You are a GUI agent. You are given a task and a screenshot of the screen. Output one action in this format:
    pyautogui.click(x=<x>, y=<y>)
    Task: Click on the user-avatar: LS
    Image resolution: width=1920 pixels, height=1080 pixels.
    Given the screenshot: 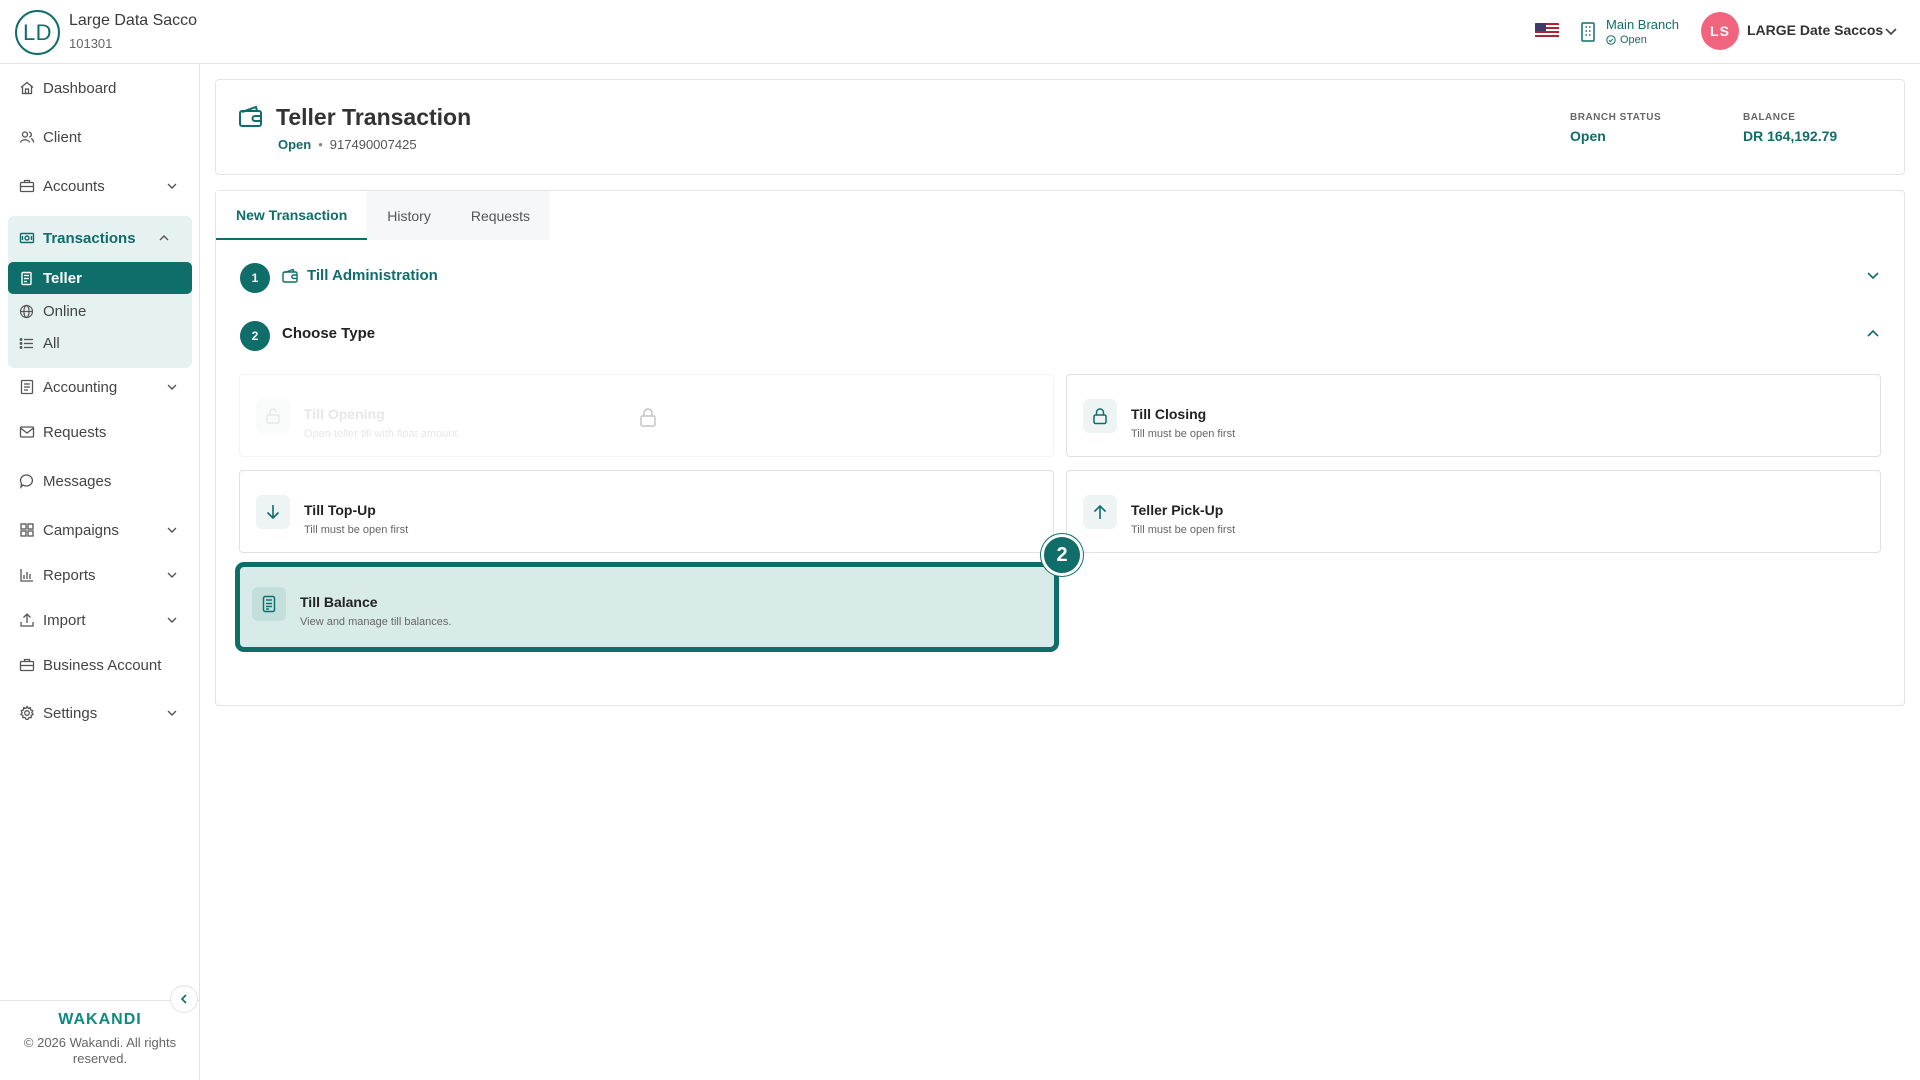 What is the action you would take?
    pyautogui.click(x=1720, y=31)
    